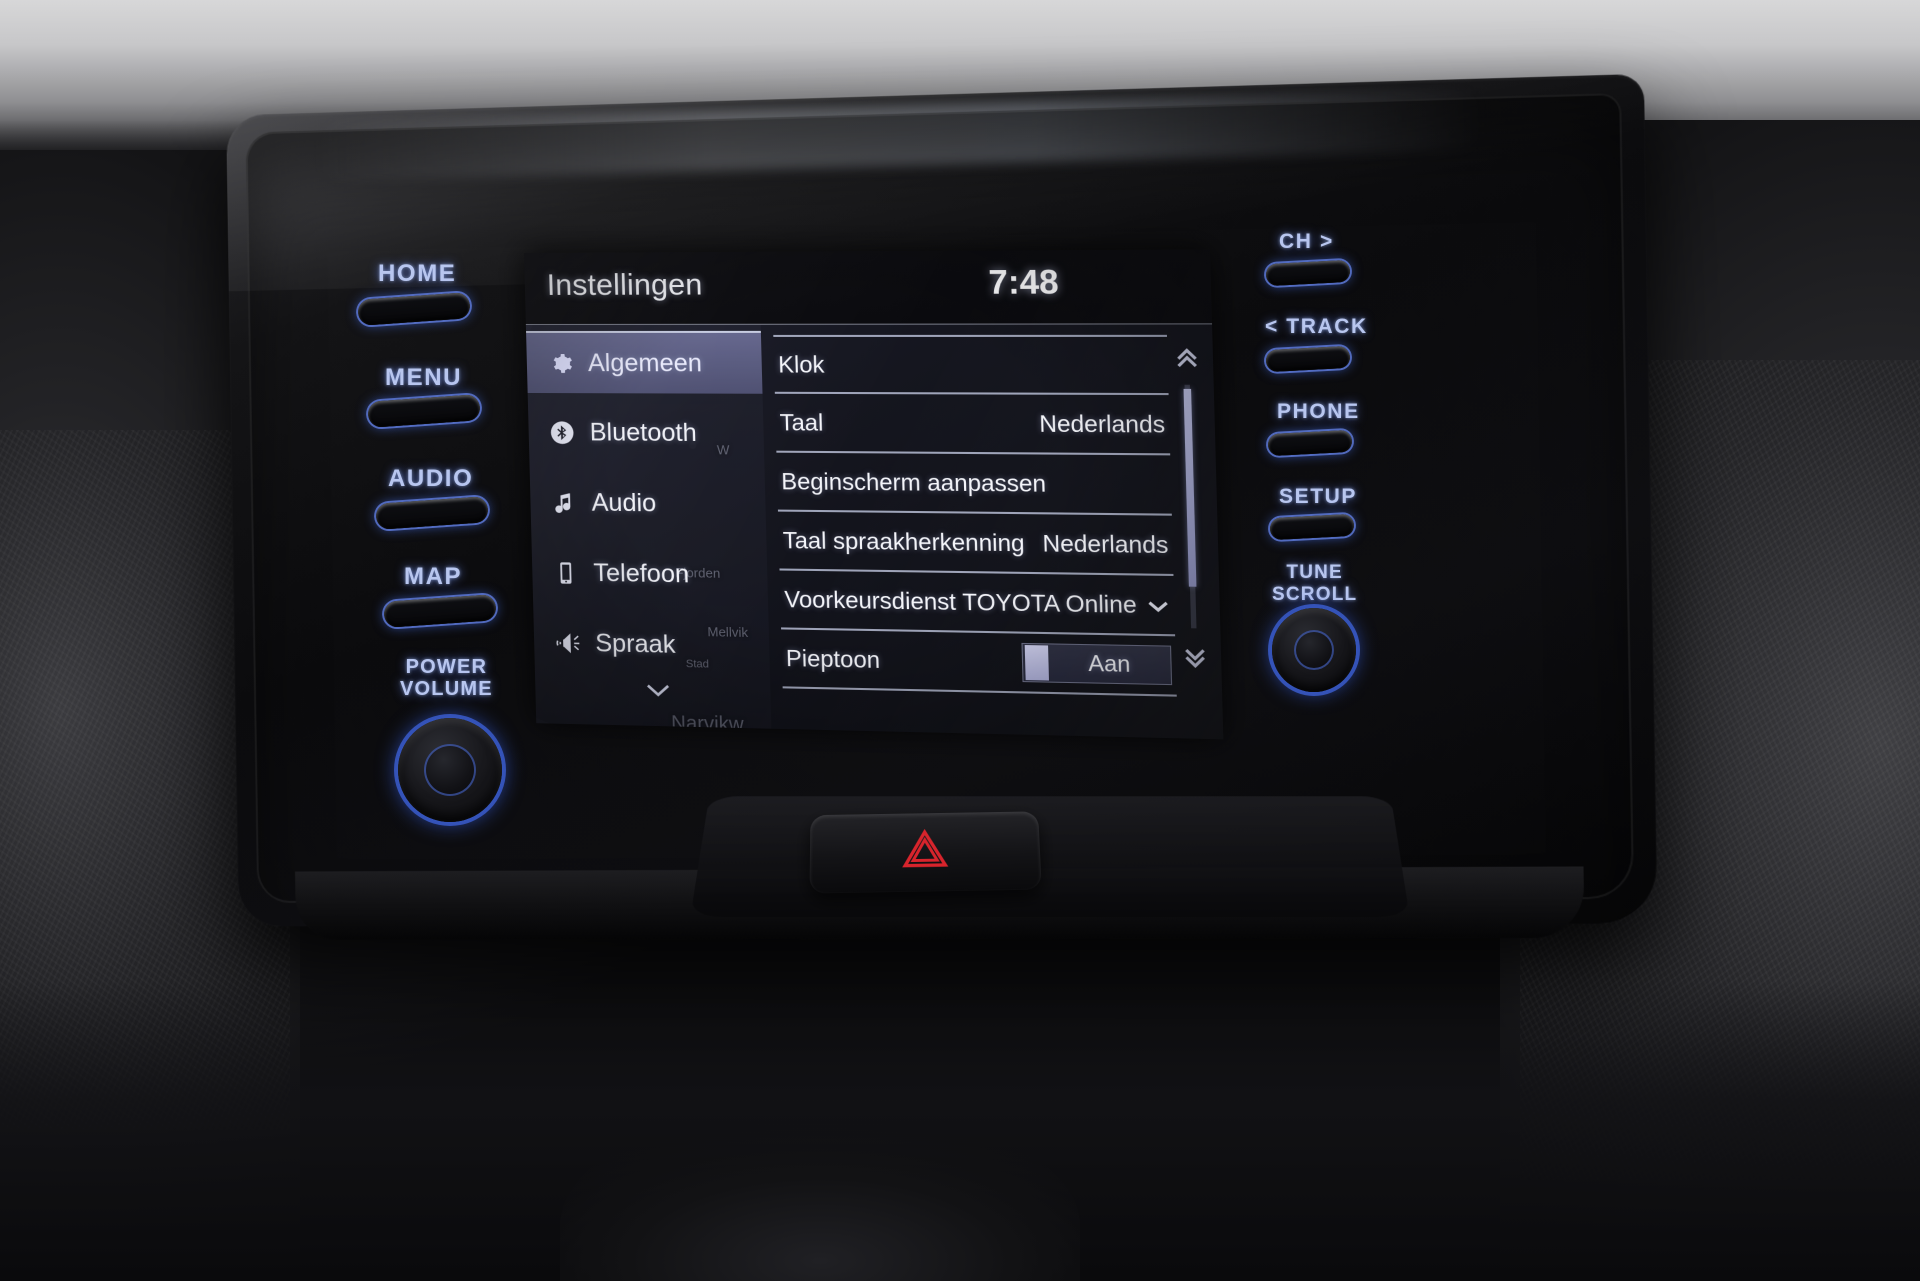  I want to click on sidebar-item-bluetooth: Bluetooth, so click(646, 433).